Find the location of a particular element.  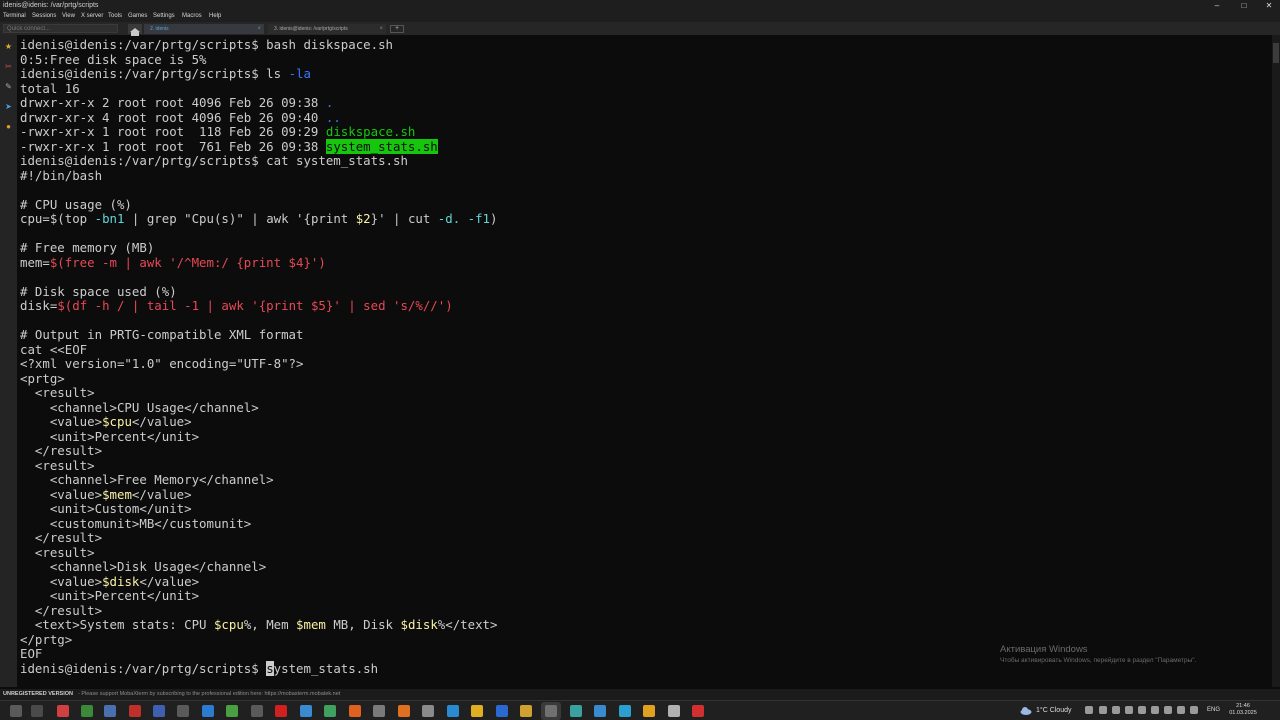

menu-view: View is located at coordinates (68, 16).